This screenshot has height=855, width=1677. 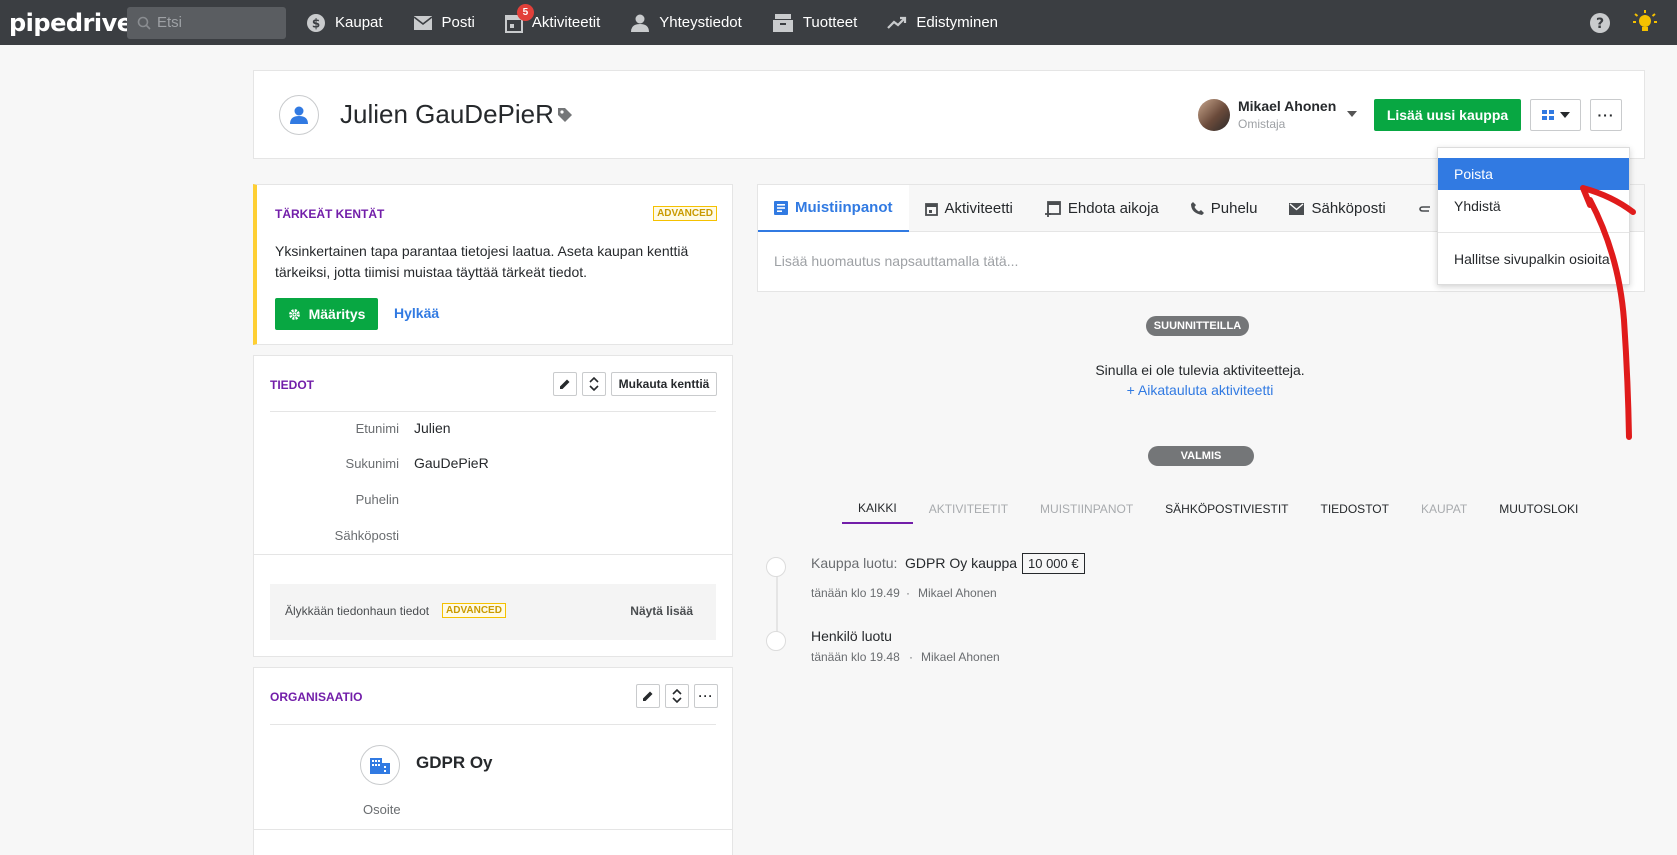 What do you see at coordinates (1355, 509) in the screenshot?
I see `filter-files: TIEDOSTOT` at bounding box center [1355, 509].